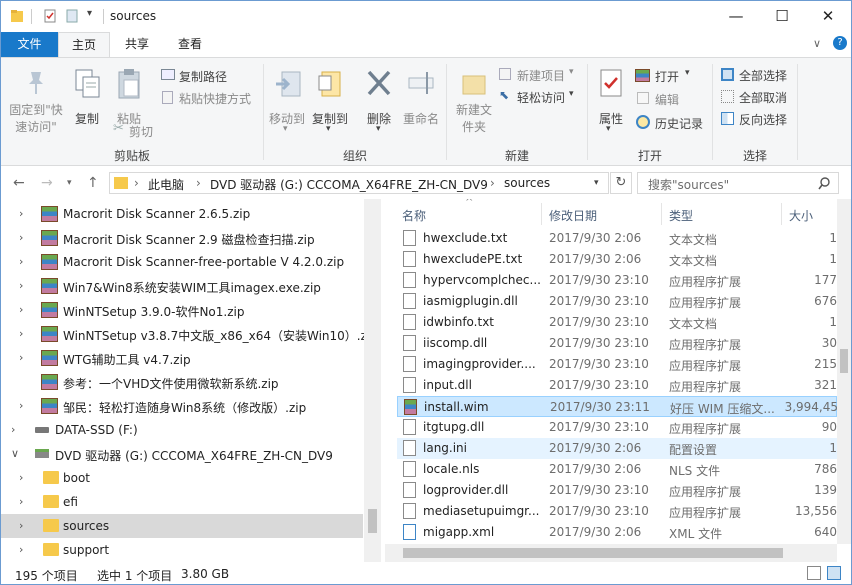 This screenshot has width=852, height=585. I want to click on breadcrumb-sources: sources, so click(527, 183).